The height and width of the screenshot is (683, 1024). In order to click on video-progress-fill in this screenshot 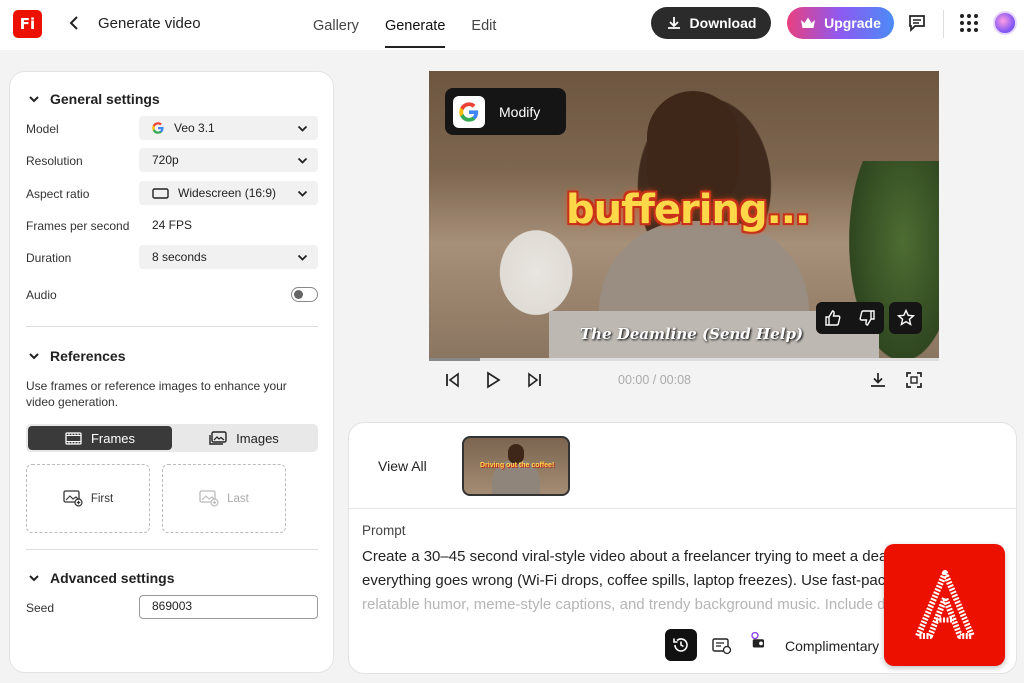, I will do `click(454, 359)`.